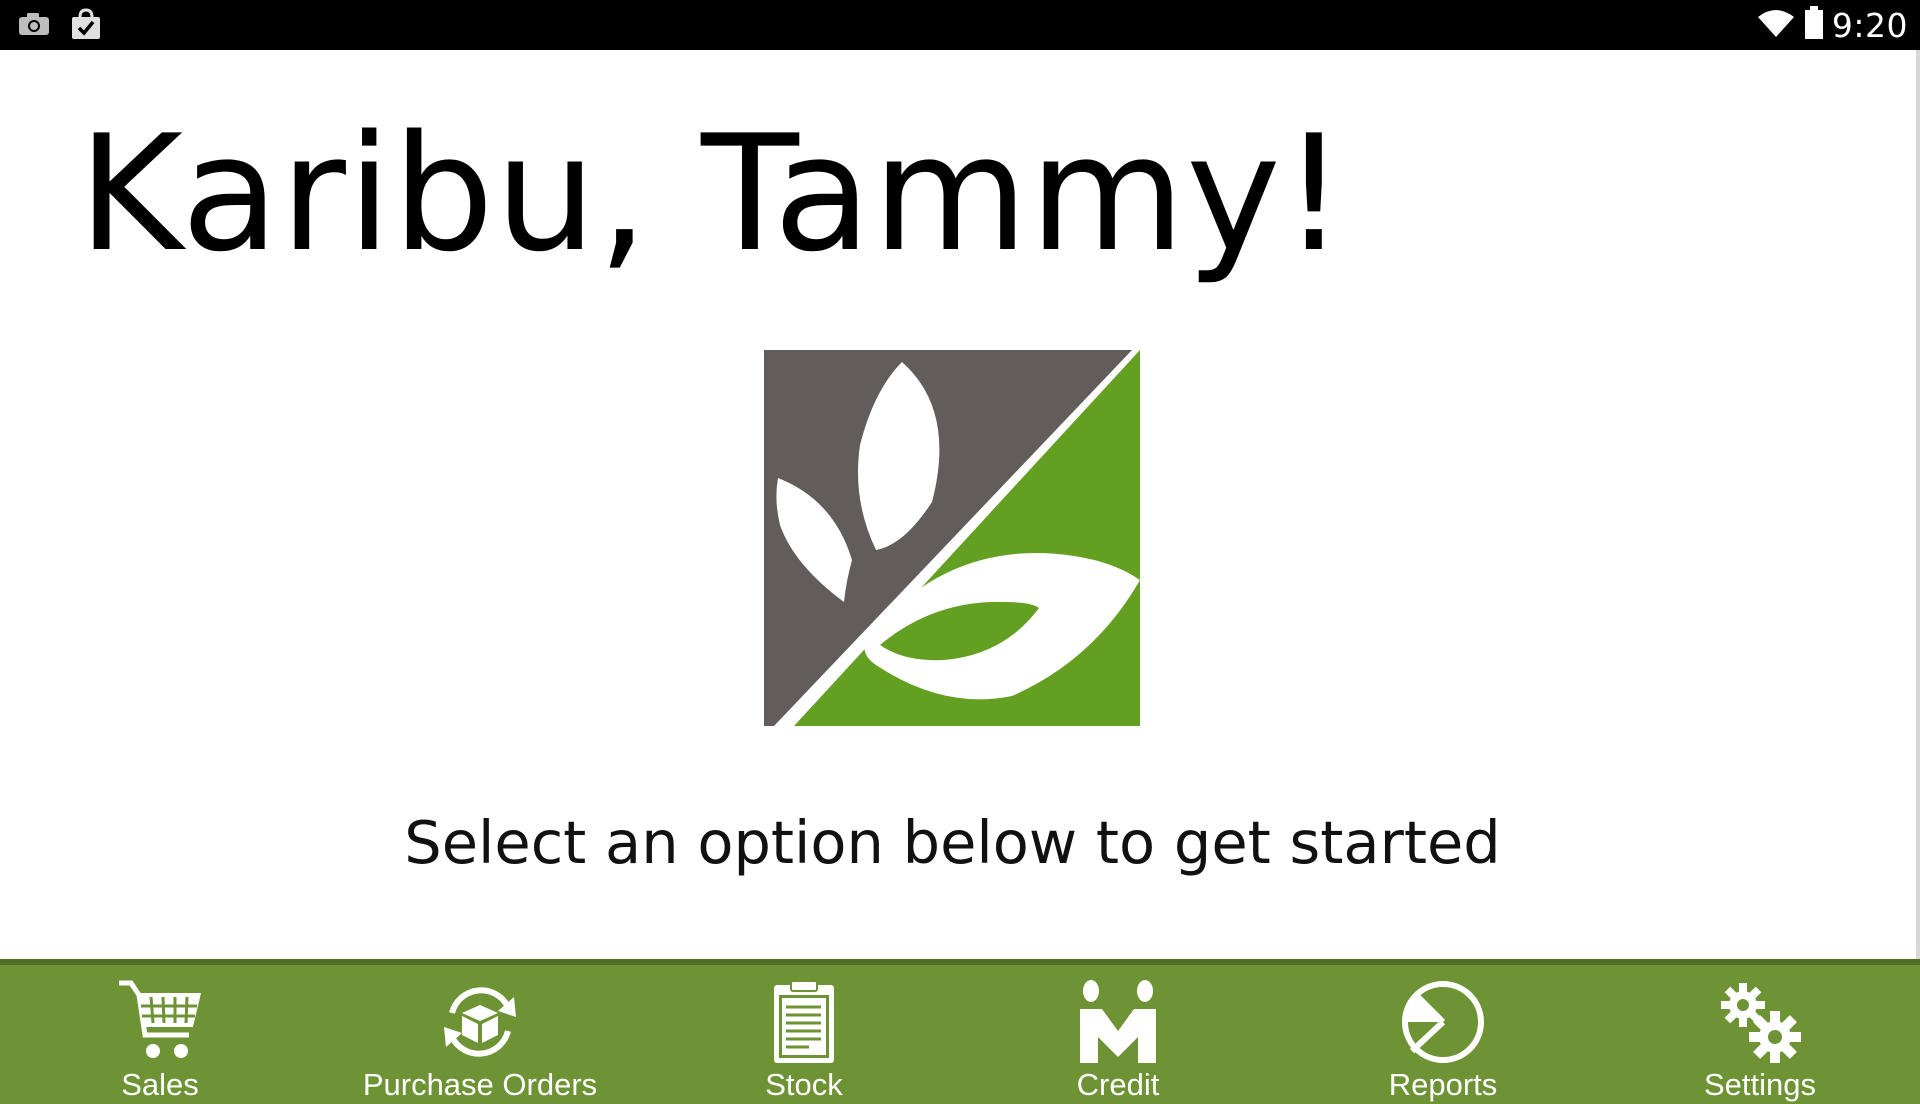 The image size is (1920, 1104). I want to click on nav-reports: Reports, so click(1443, 1034).